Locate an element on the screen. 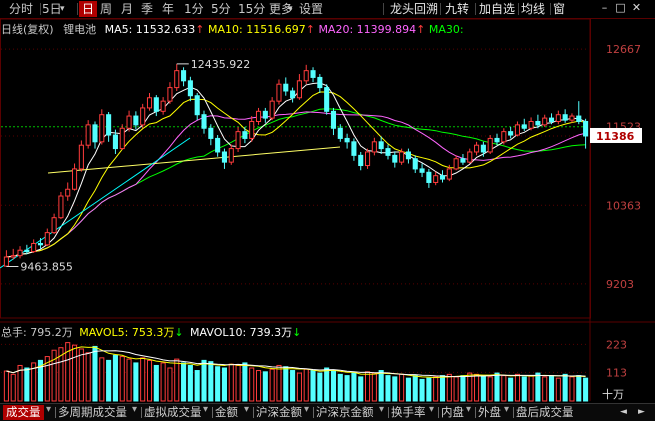 Image resolution: width=655 pixels, height=421 pixels. price-axis-label: 10363 is located at coordinates (623, 205).